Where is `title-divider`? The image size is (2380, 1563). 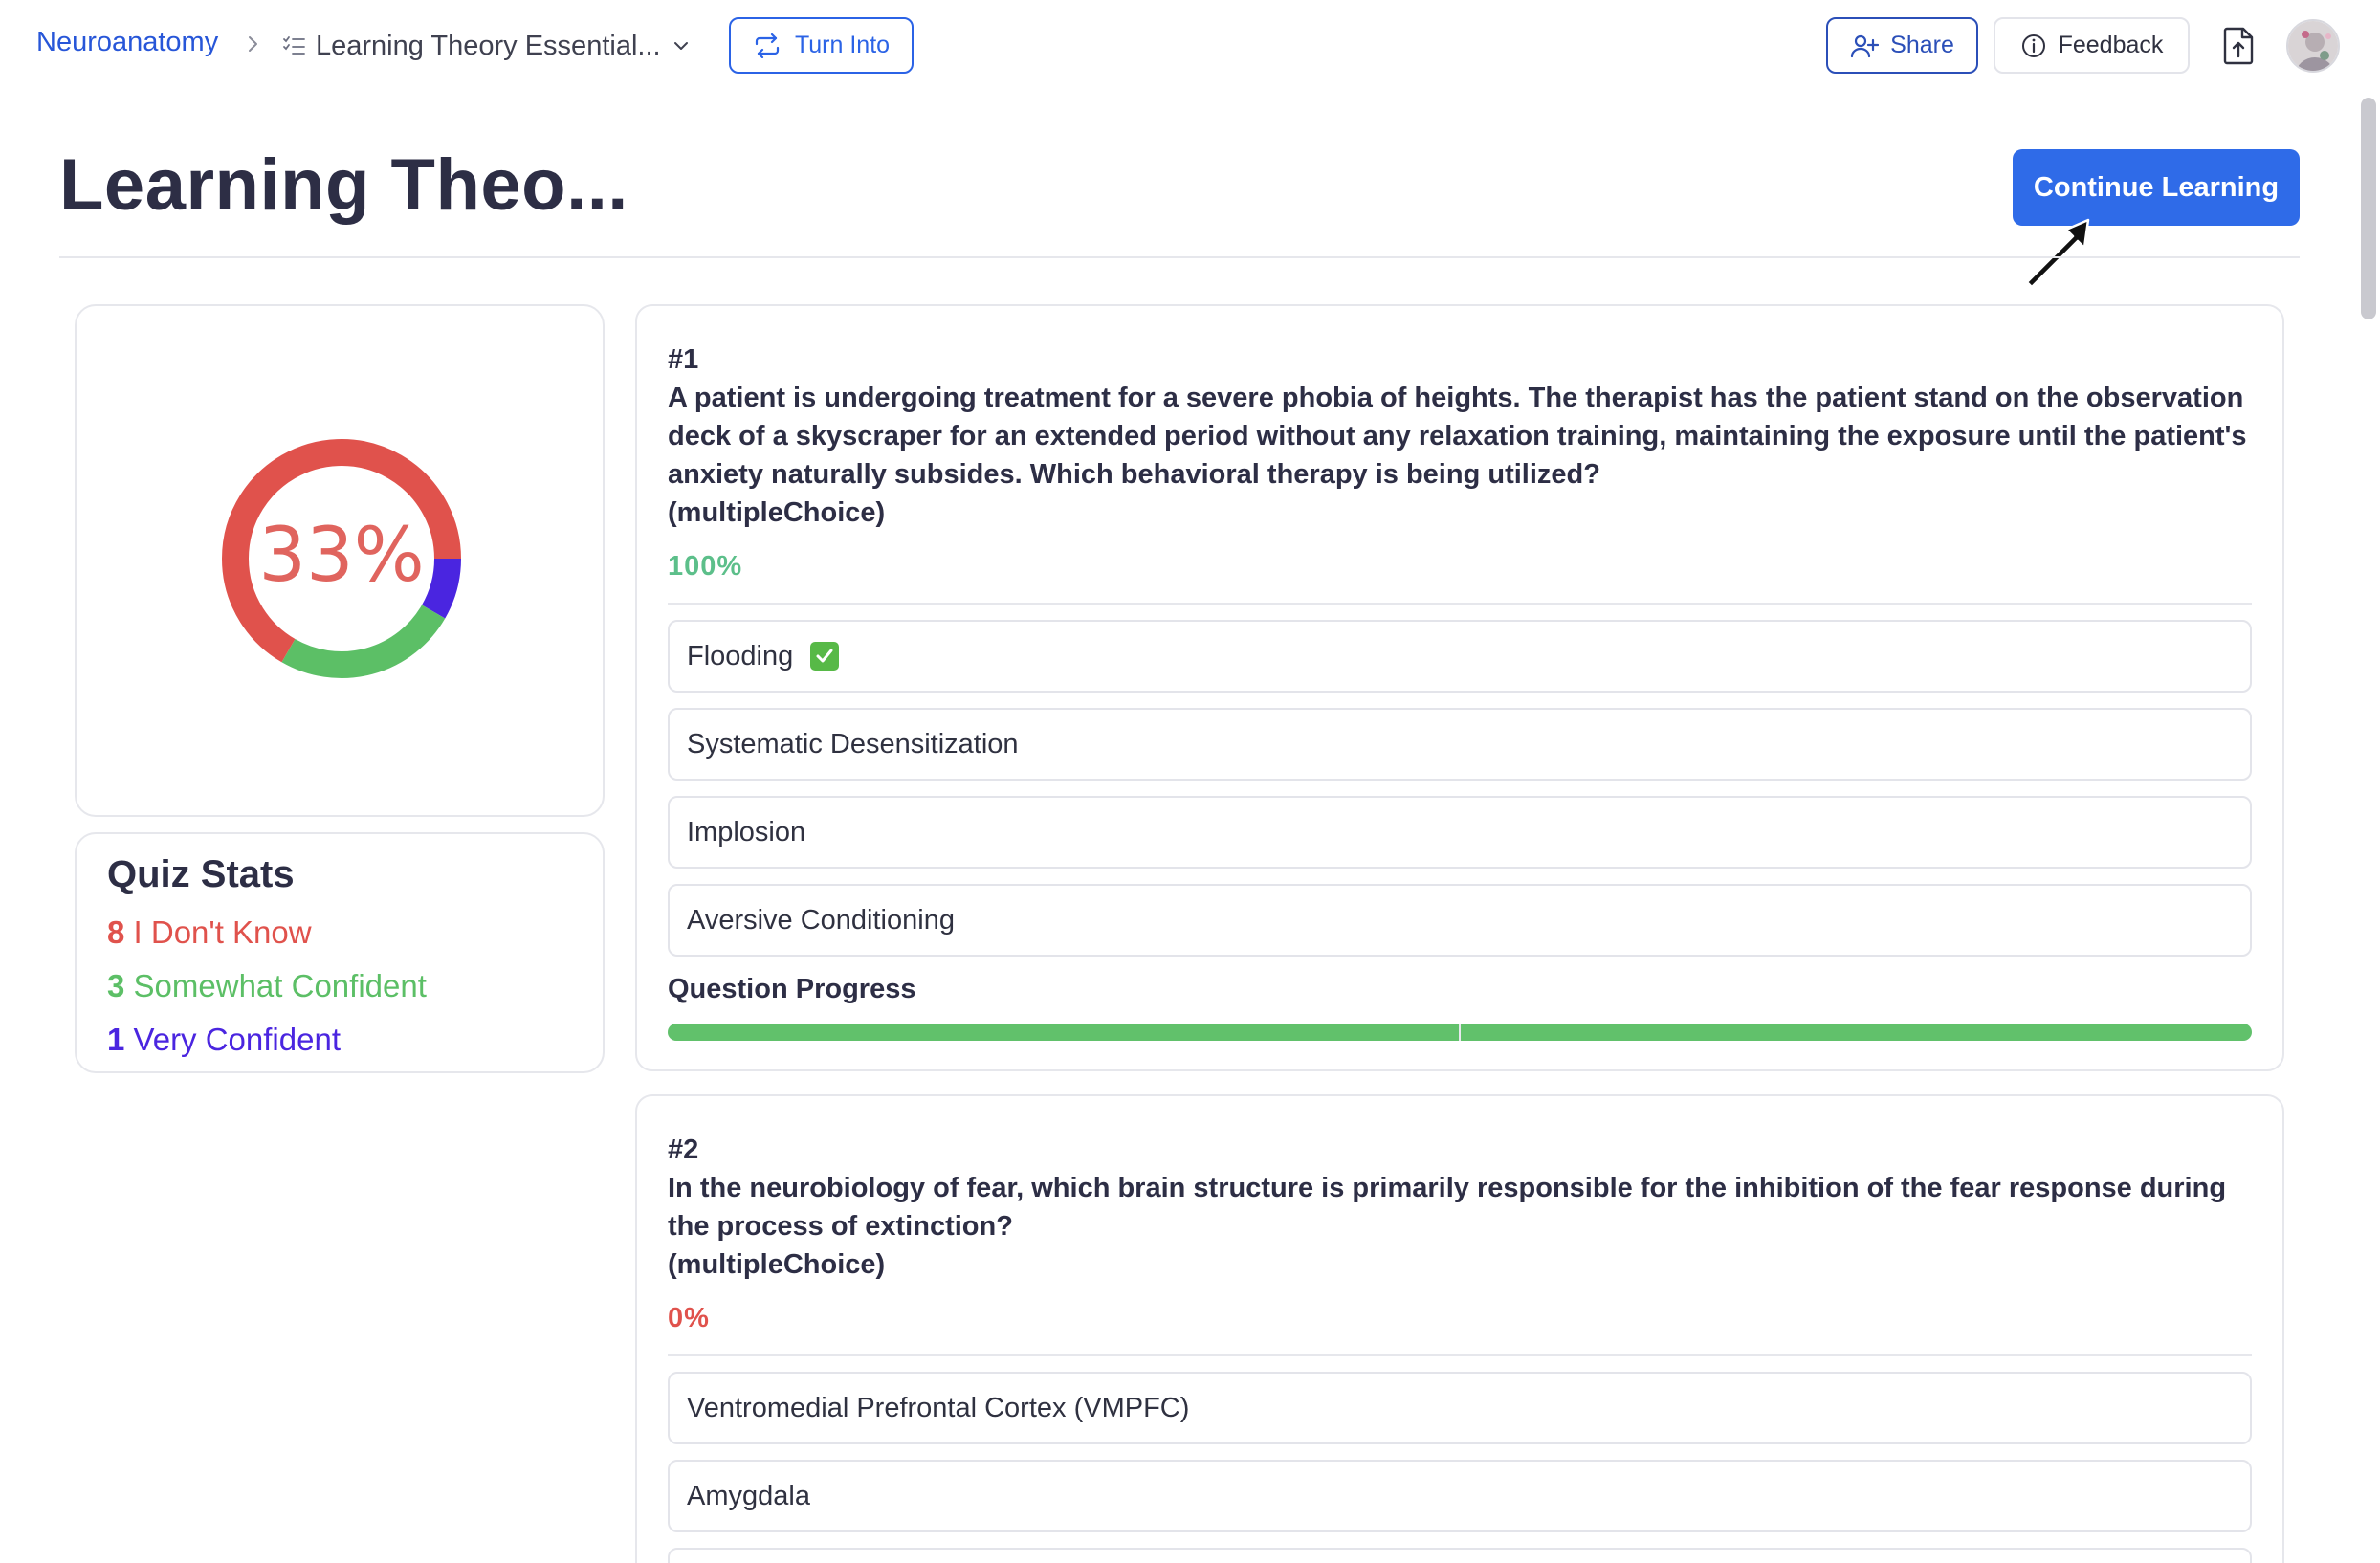 title-divider is located at coordinates (1179, 257).